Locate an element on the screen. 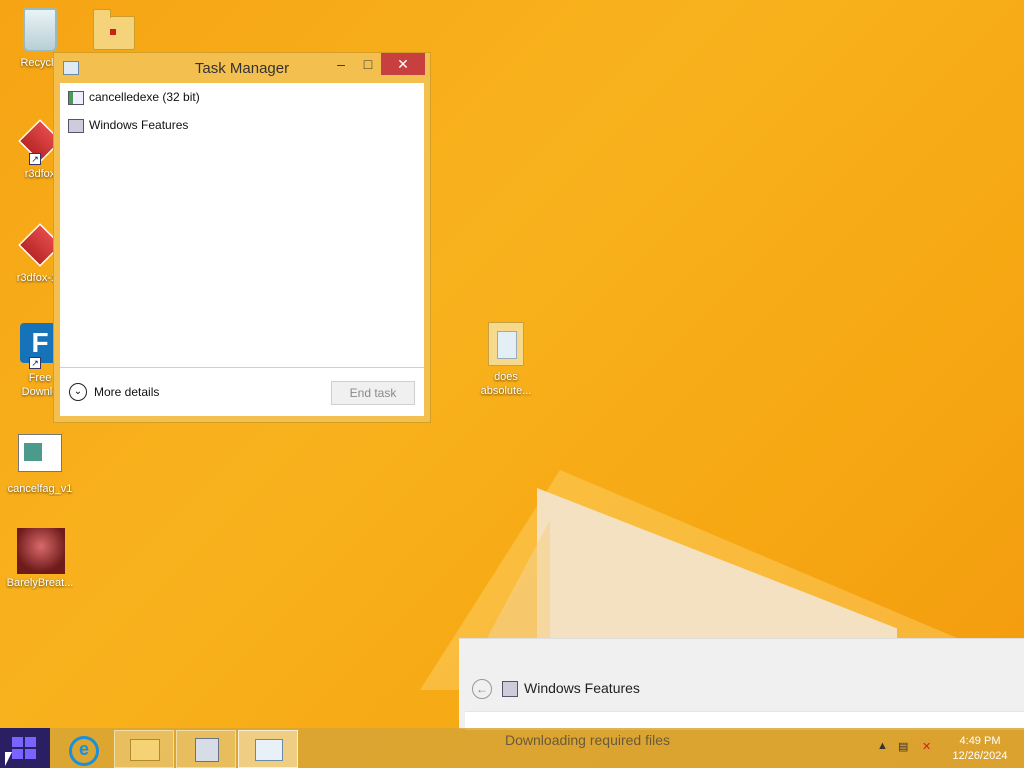  network-icon: ▤ is located at coordinates (903, 746).